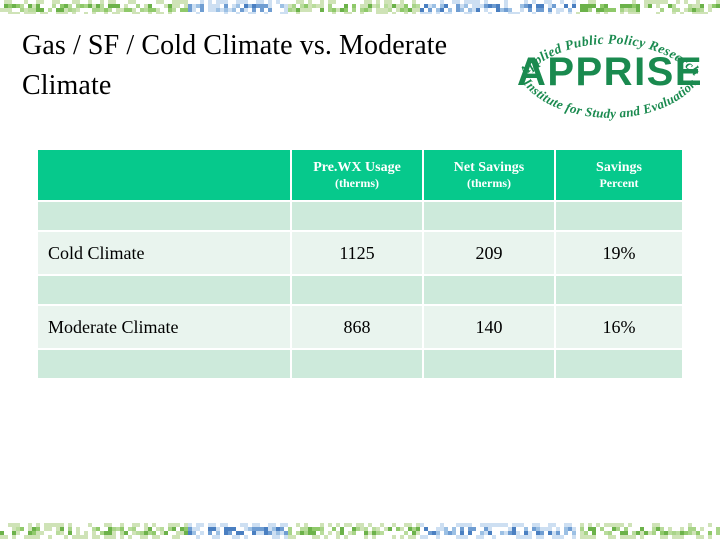 The image size is (720, 540). I want to click on column-header-net-savings: Net Savings (therms), so click(489, 175).